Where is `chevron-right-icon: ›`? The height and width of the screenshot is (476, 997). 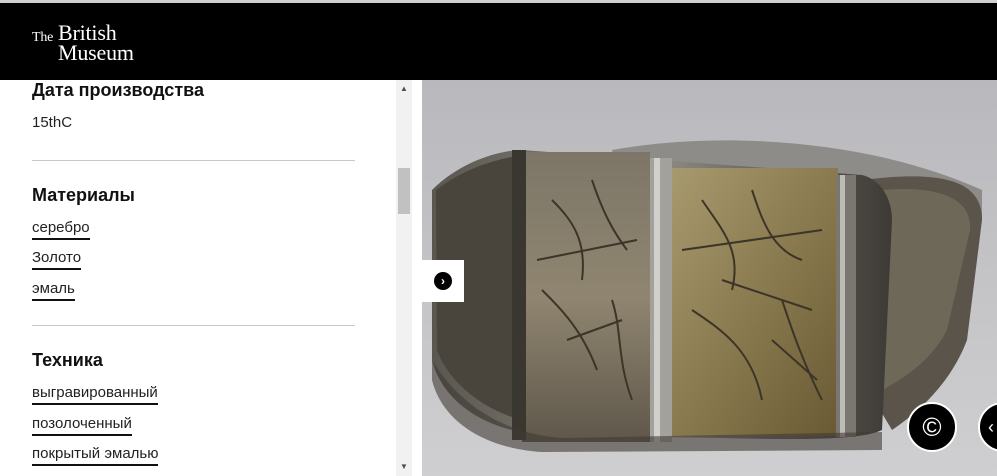 chevron-right-icon: › is located at coordinates (443, 281).